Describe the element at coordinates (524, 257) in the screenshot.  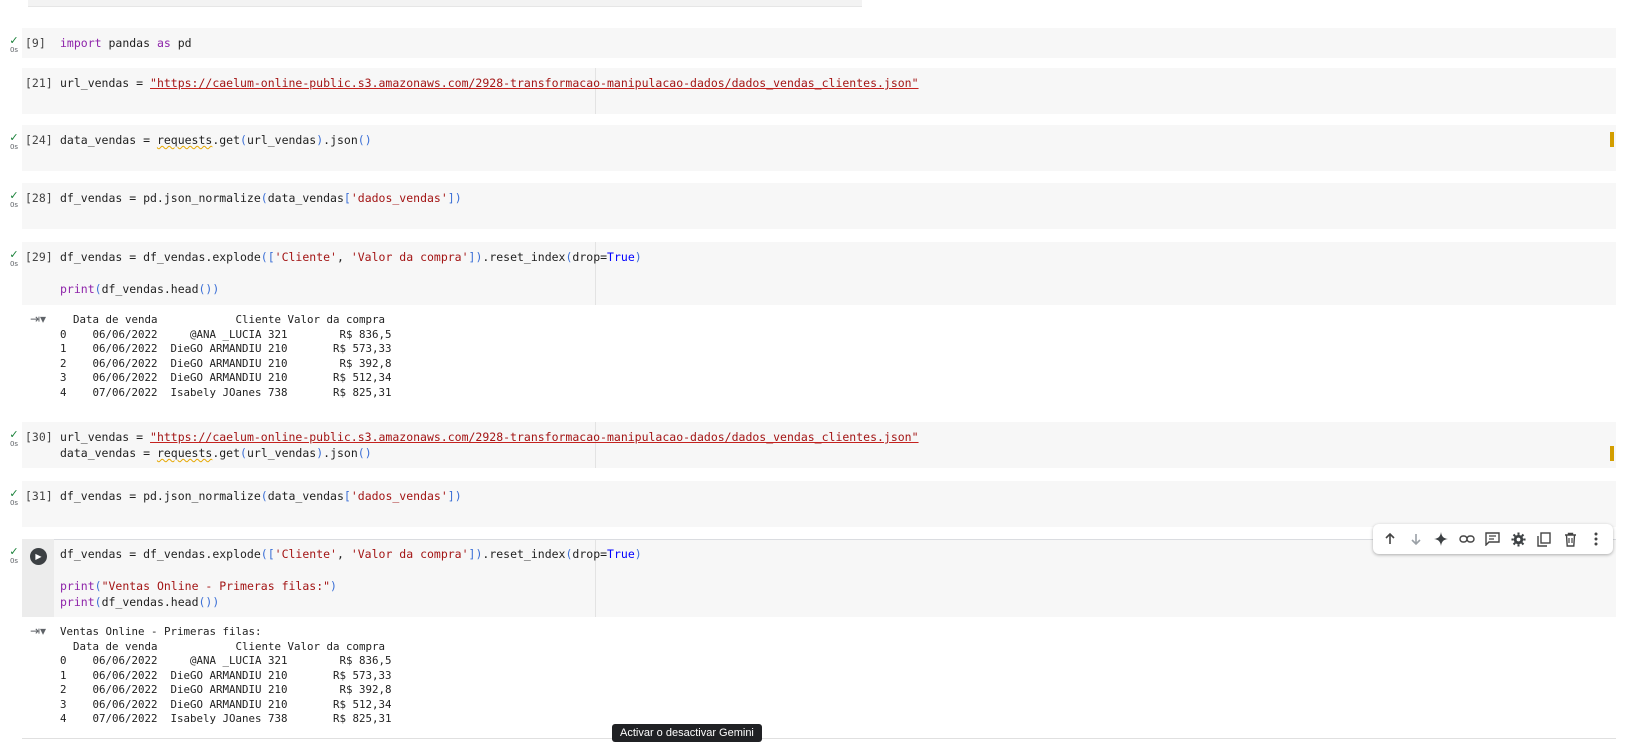
I see `code-token: .reset_index` at that location.